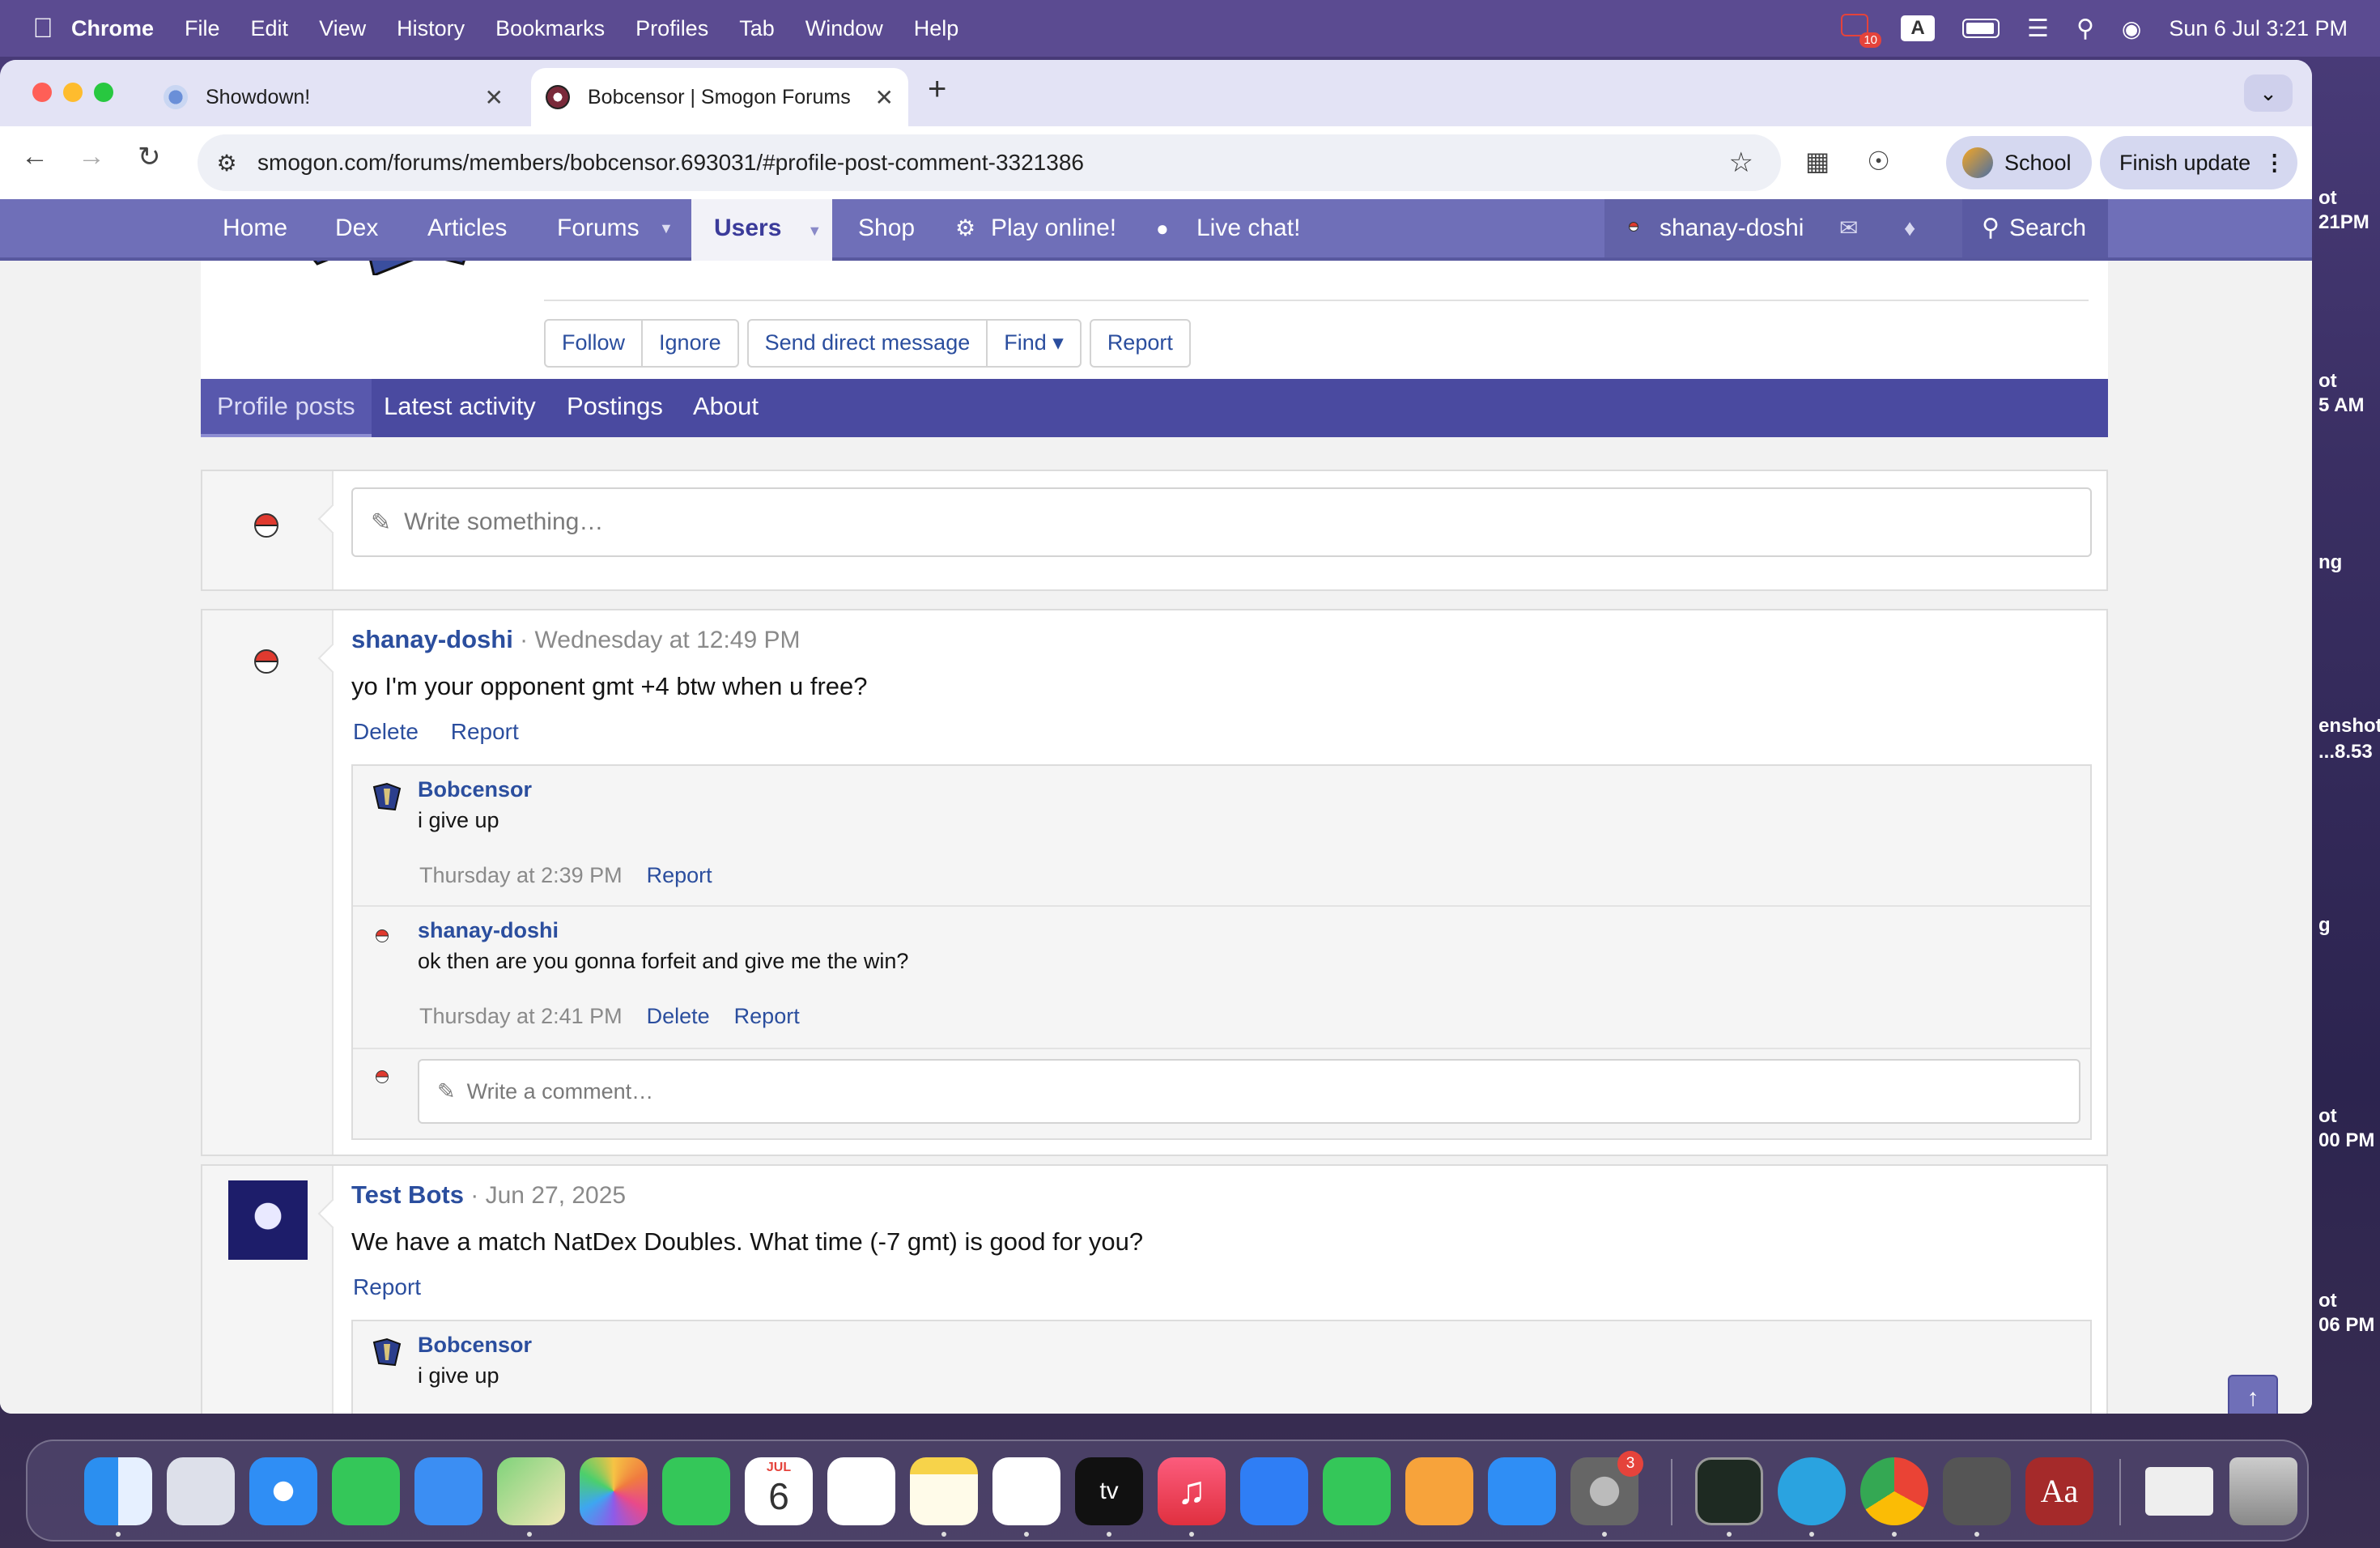  Describe the element at coordinates (485, 731) in the screenshot. I see `report-post-link: Report` at that location.